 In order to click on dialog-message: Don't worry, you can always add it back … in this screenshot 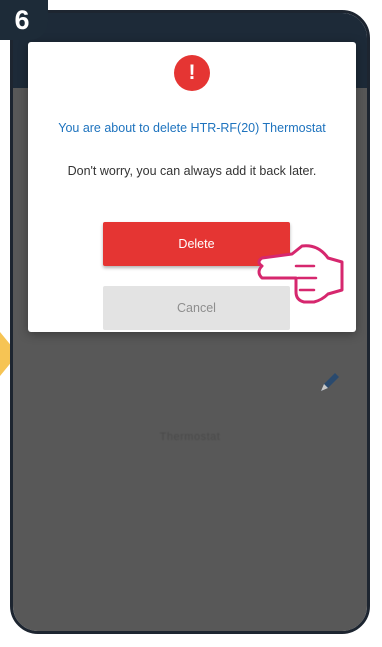, I will do `click(192, 171)`.